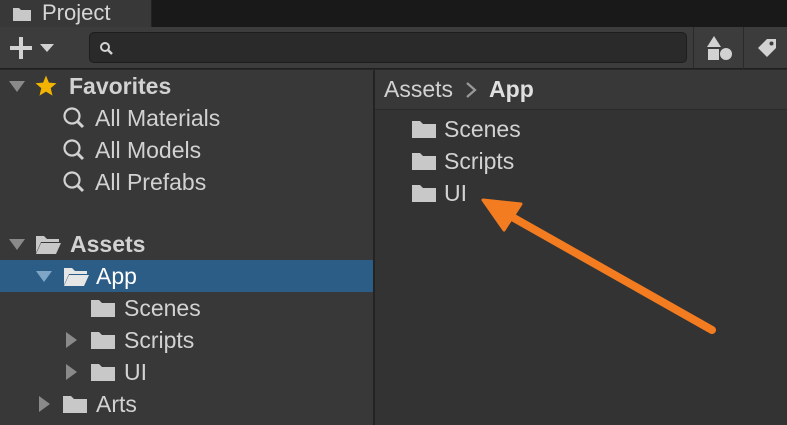  I want to click on tree-item-arts: Arts, so click(186, 404).